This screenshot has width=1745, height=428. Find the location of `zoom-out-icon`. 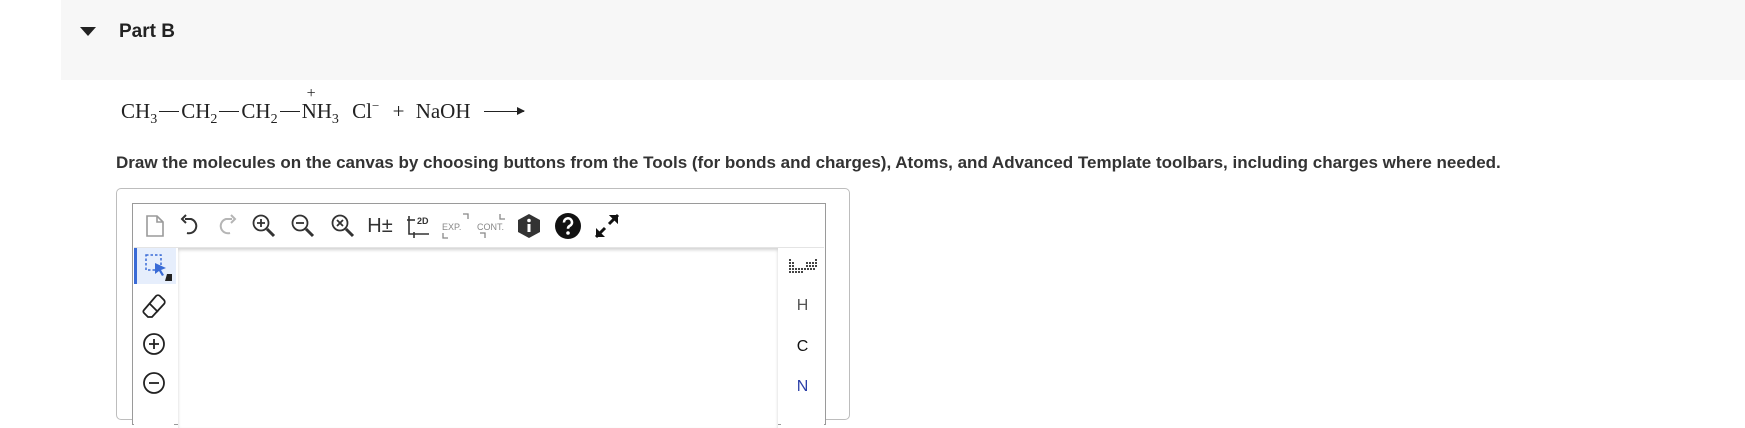

zoom-out-icon is located at coordinates (303, 226).